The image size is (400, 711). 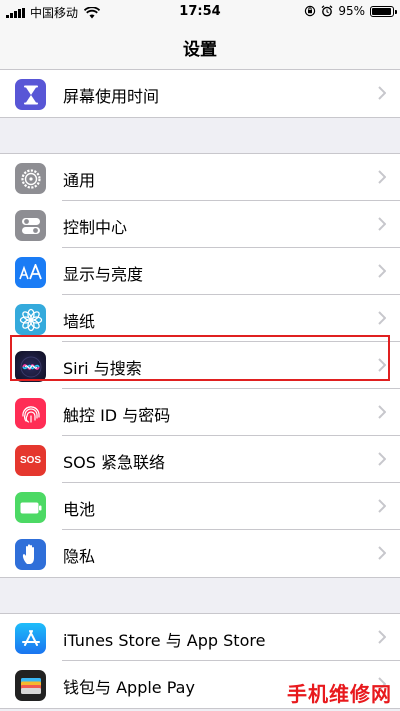 What do you see at coordinates (30, 638) in the screenshot?
I see `app-store-icon` at bounding box center [30, 638].